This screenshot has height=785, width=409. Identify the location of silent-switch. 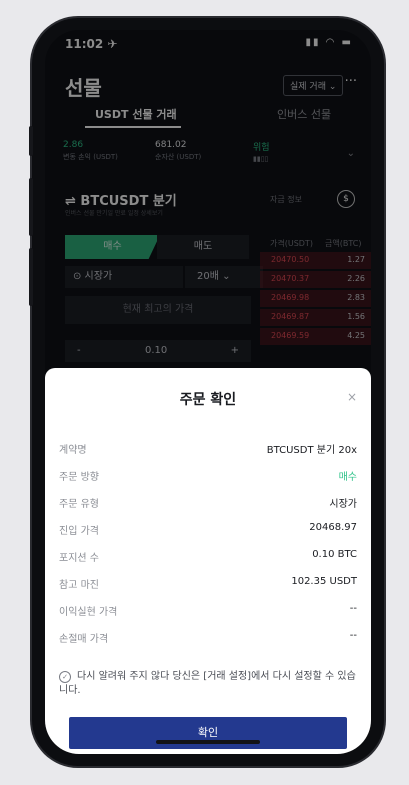
(31, 141).